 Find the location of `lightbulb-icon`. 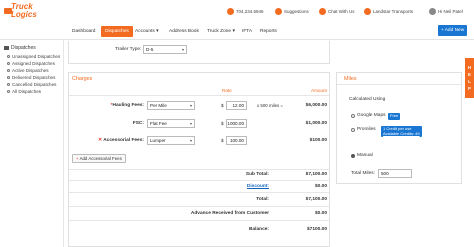

lightbulb-icon is located at coordinates (278, 11).